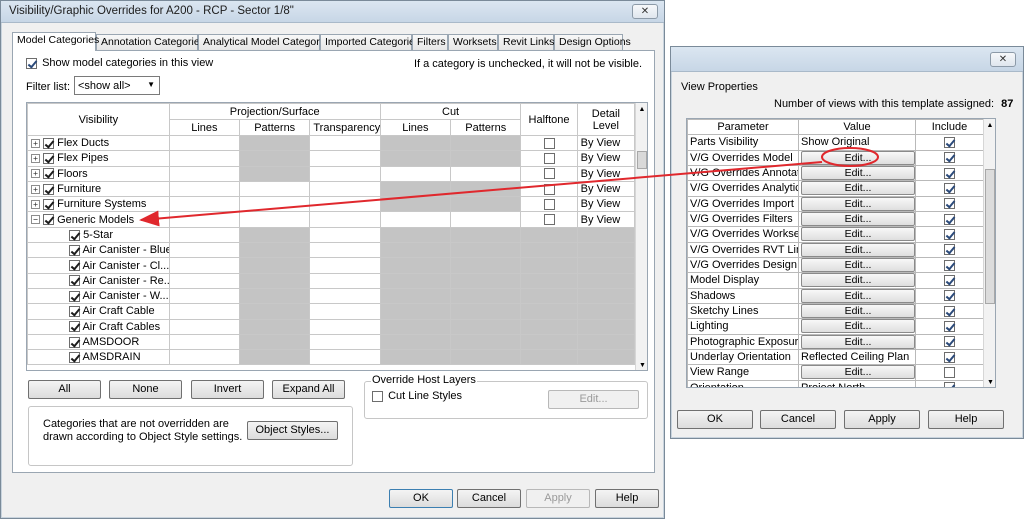 This screenshot has width=1024, height=519. Describe the element at coordinates (1003, 59) in the screenshot. I see `vp-close-button: ✕` at that location.